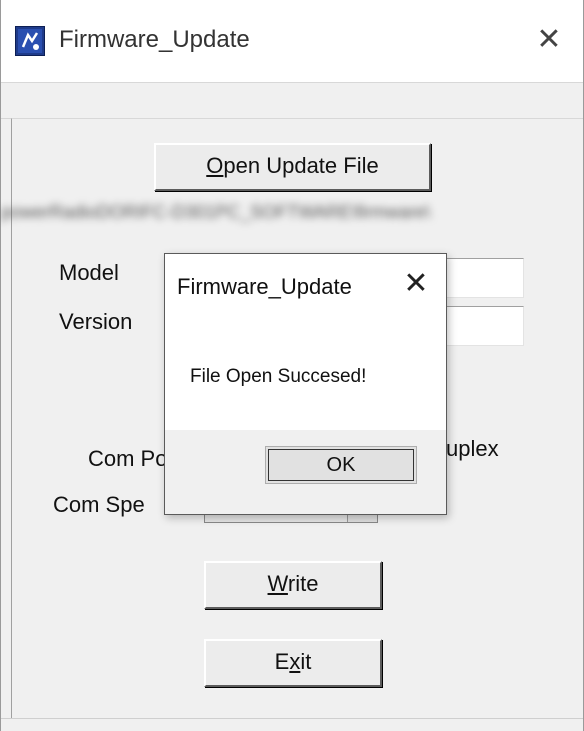 The image size is (584, 731). Describe the element at coordinates (292, 41) in the screenshot. I see `title-bar: Firmware_Update ✕` at that location.